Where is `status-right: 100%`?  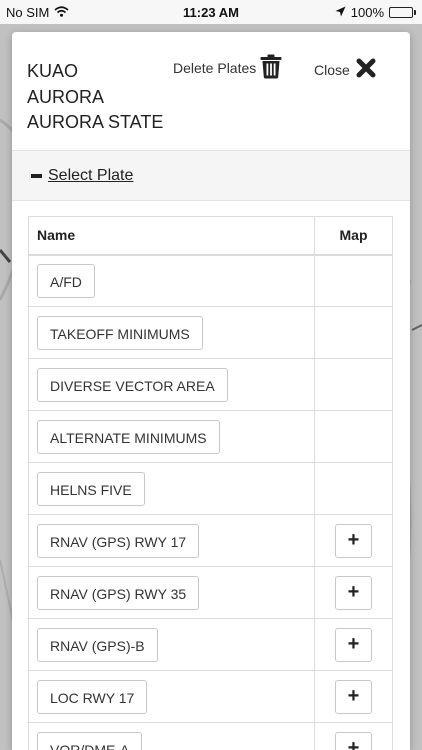 status-right: 100% is located at coordinates (375, 12).